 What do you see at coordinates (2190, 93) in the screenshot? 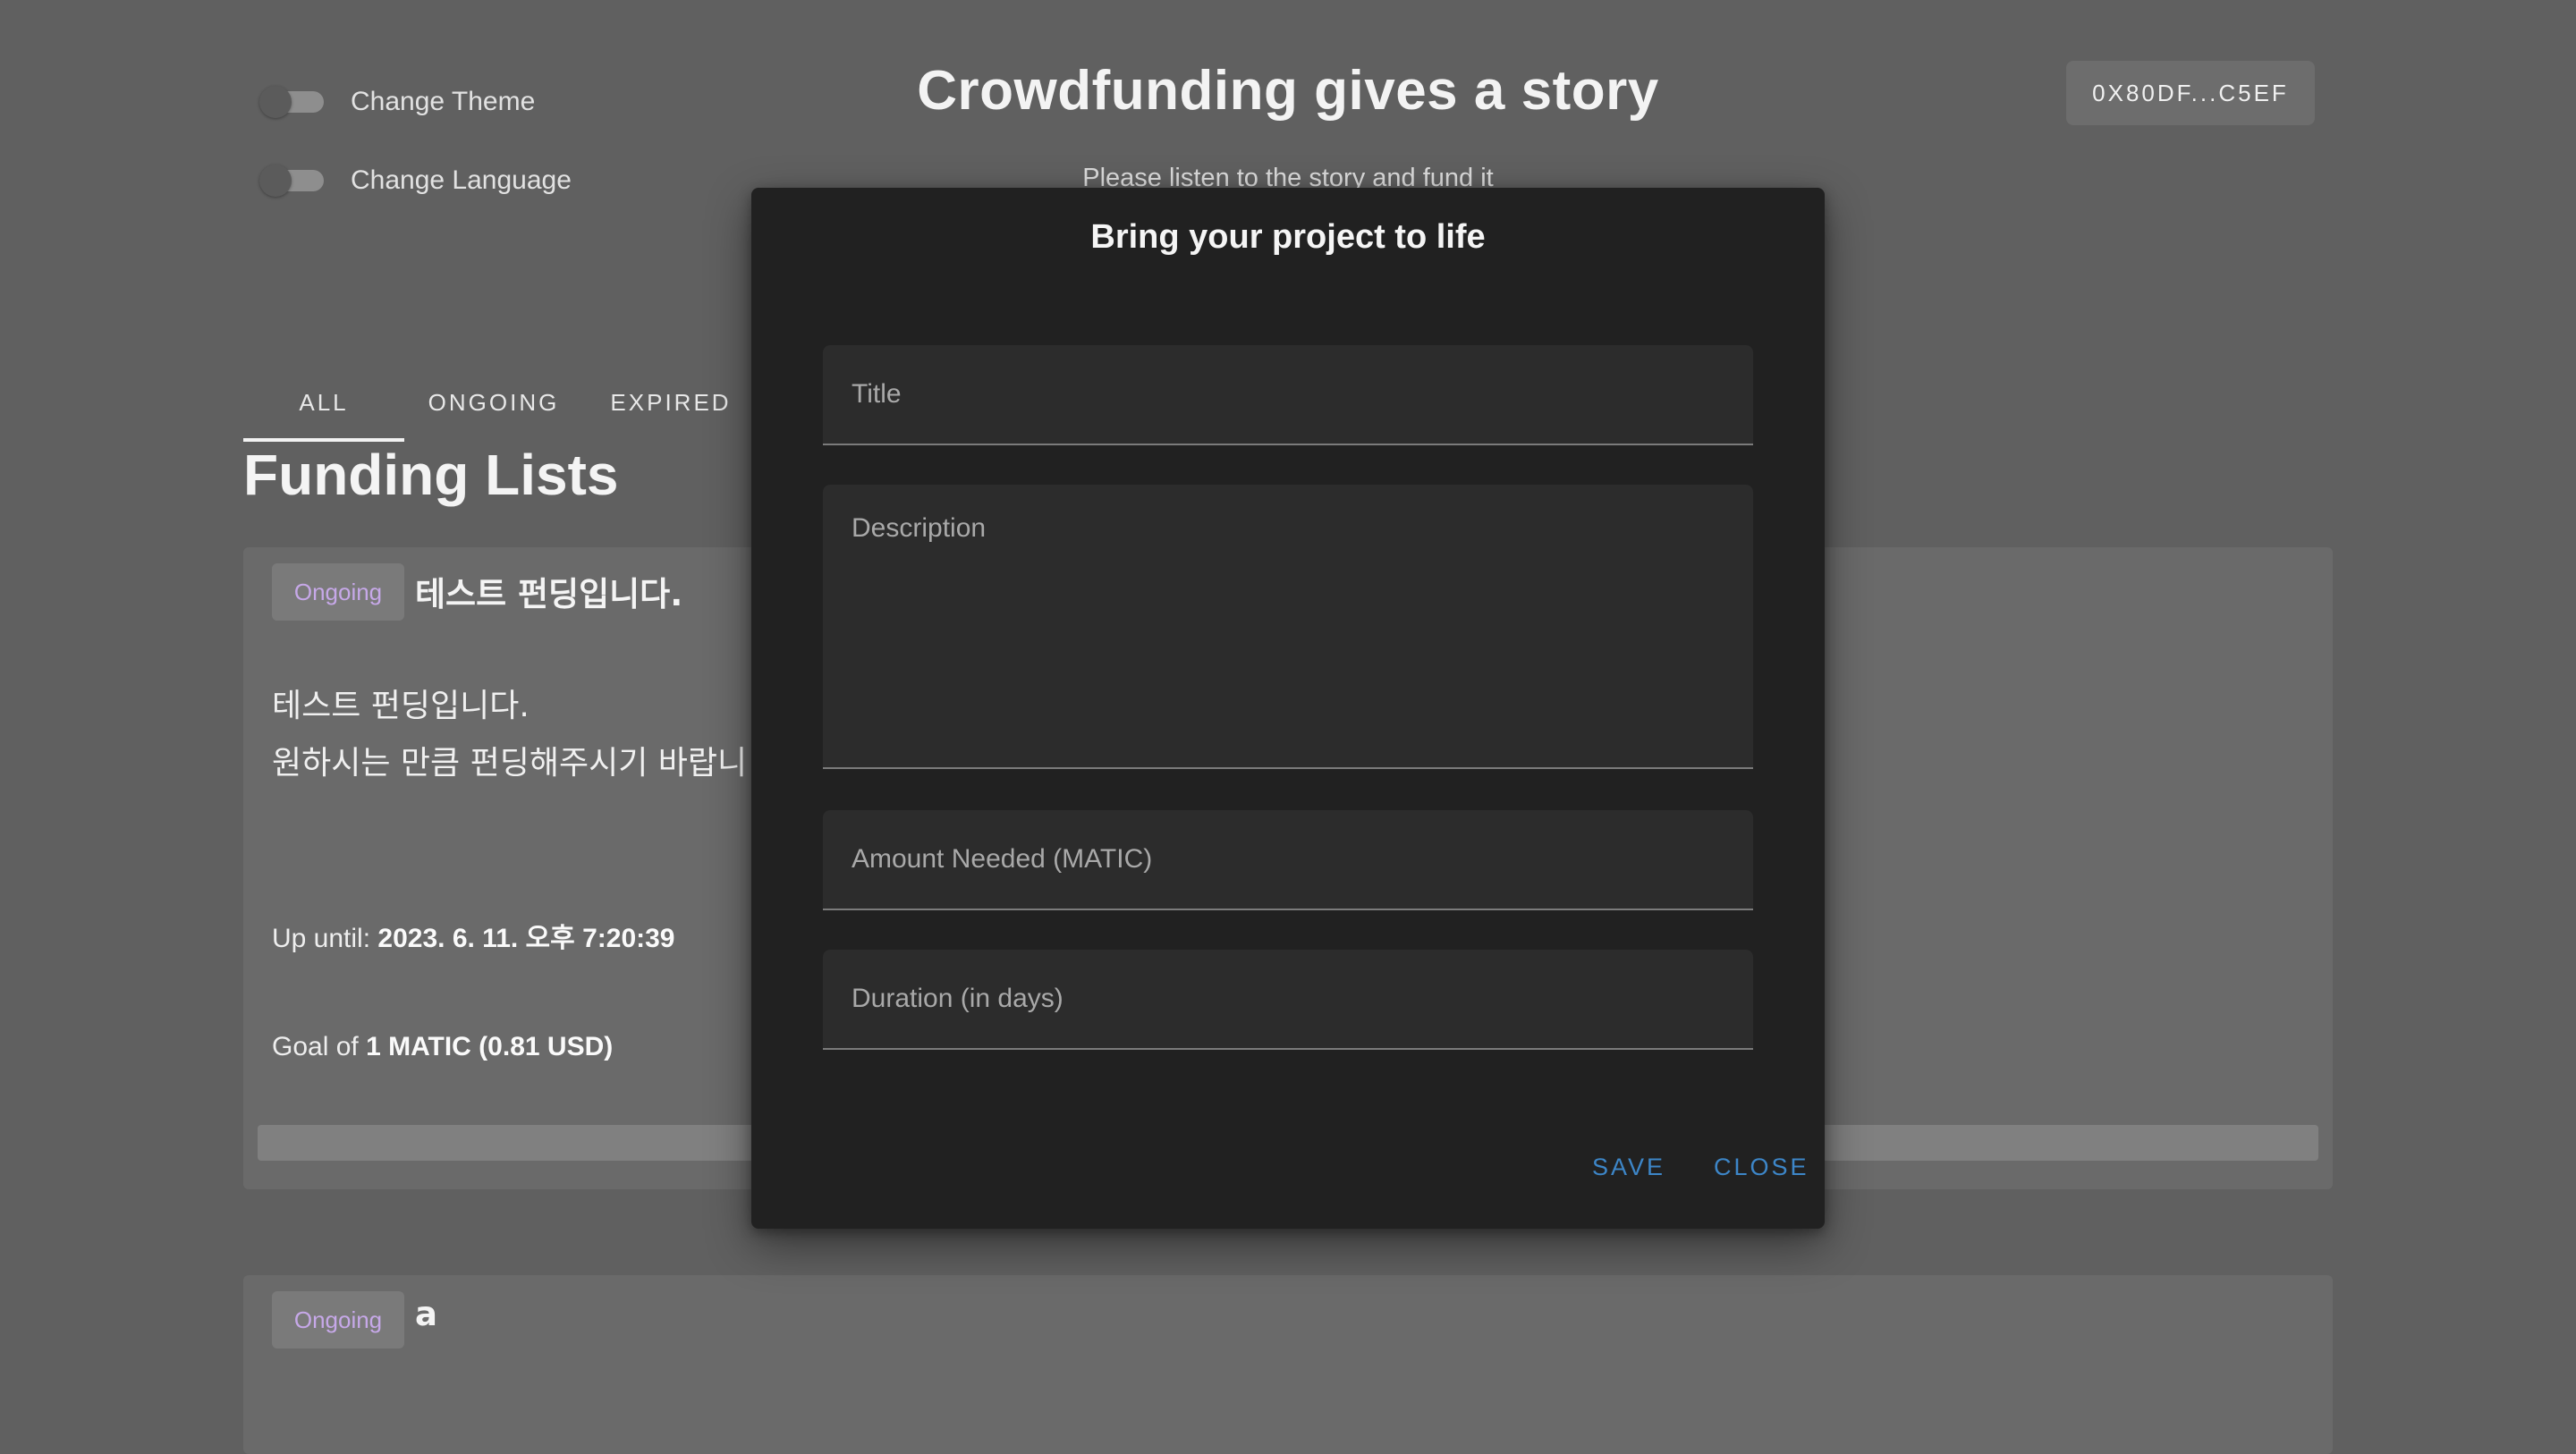
I see `wallet-address-button: 0X80DF...C5EF` at bounding box center [2190, 93].